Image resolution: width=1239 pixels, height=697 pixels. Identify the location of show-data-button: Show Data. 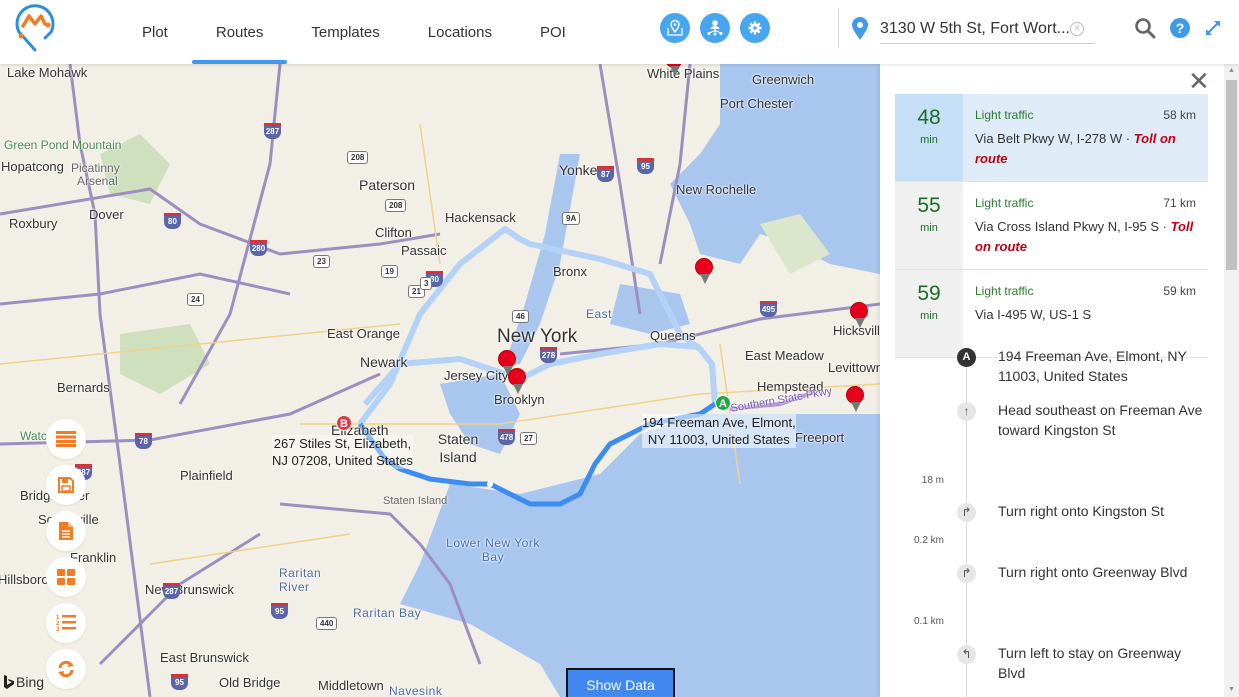
(620, 682).